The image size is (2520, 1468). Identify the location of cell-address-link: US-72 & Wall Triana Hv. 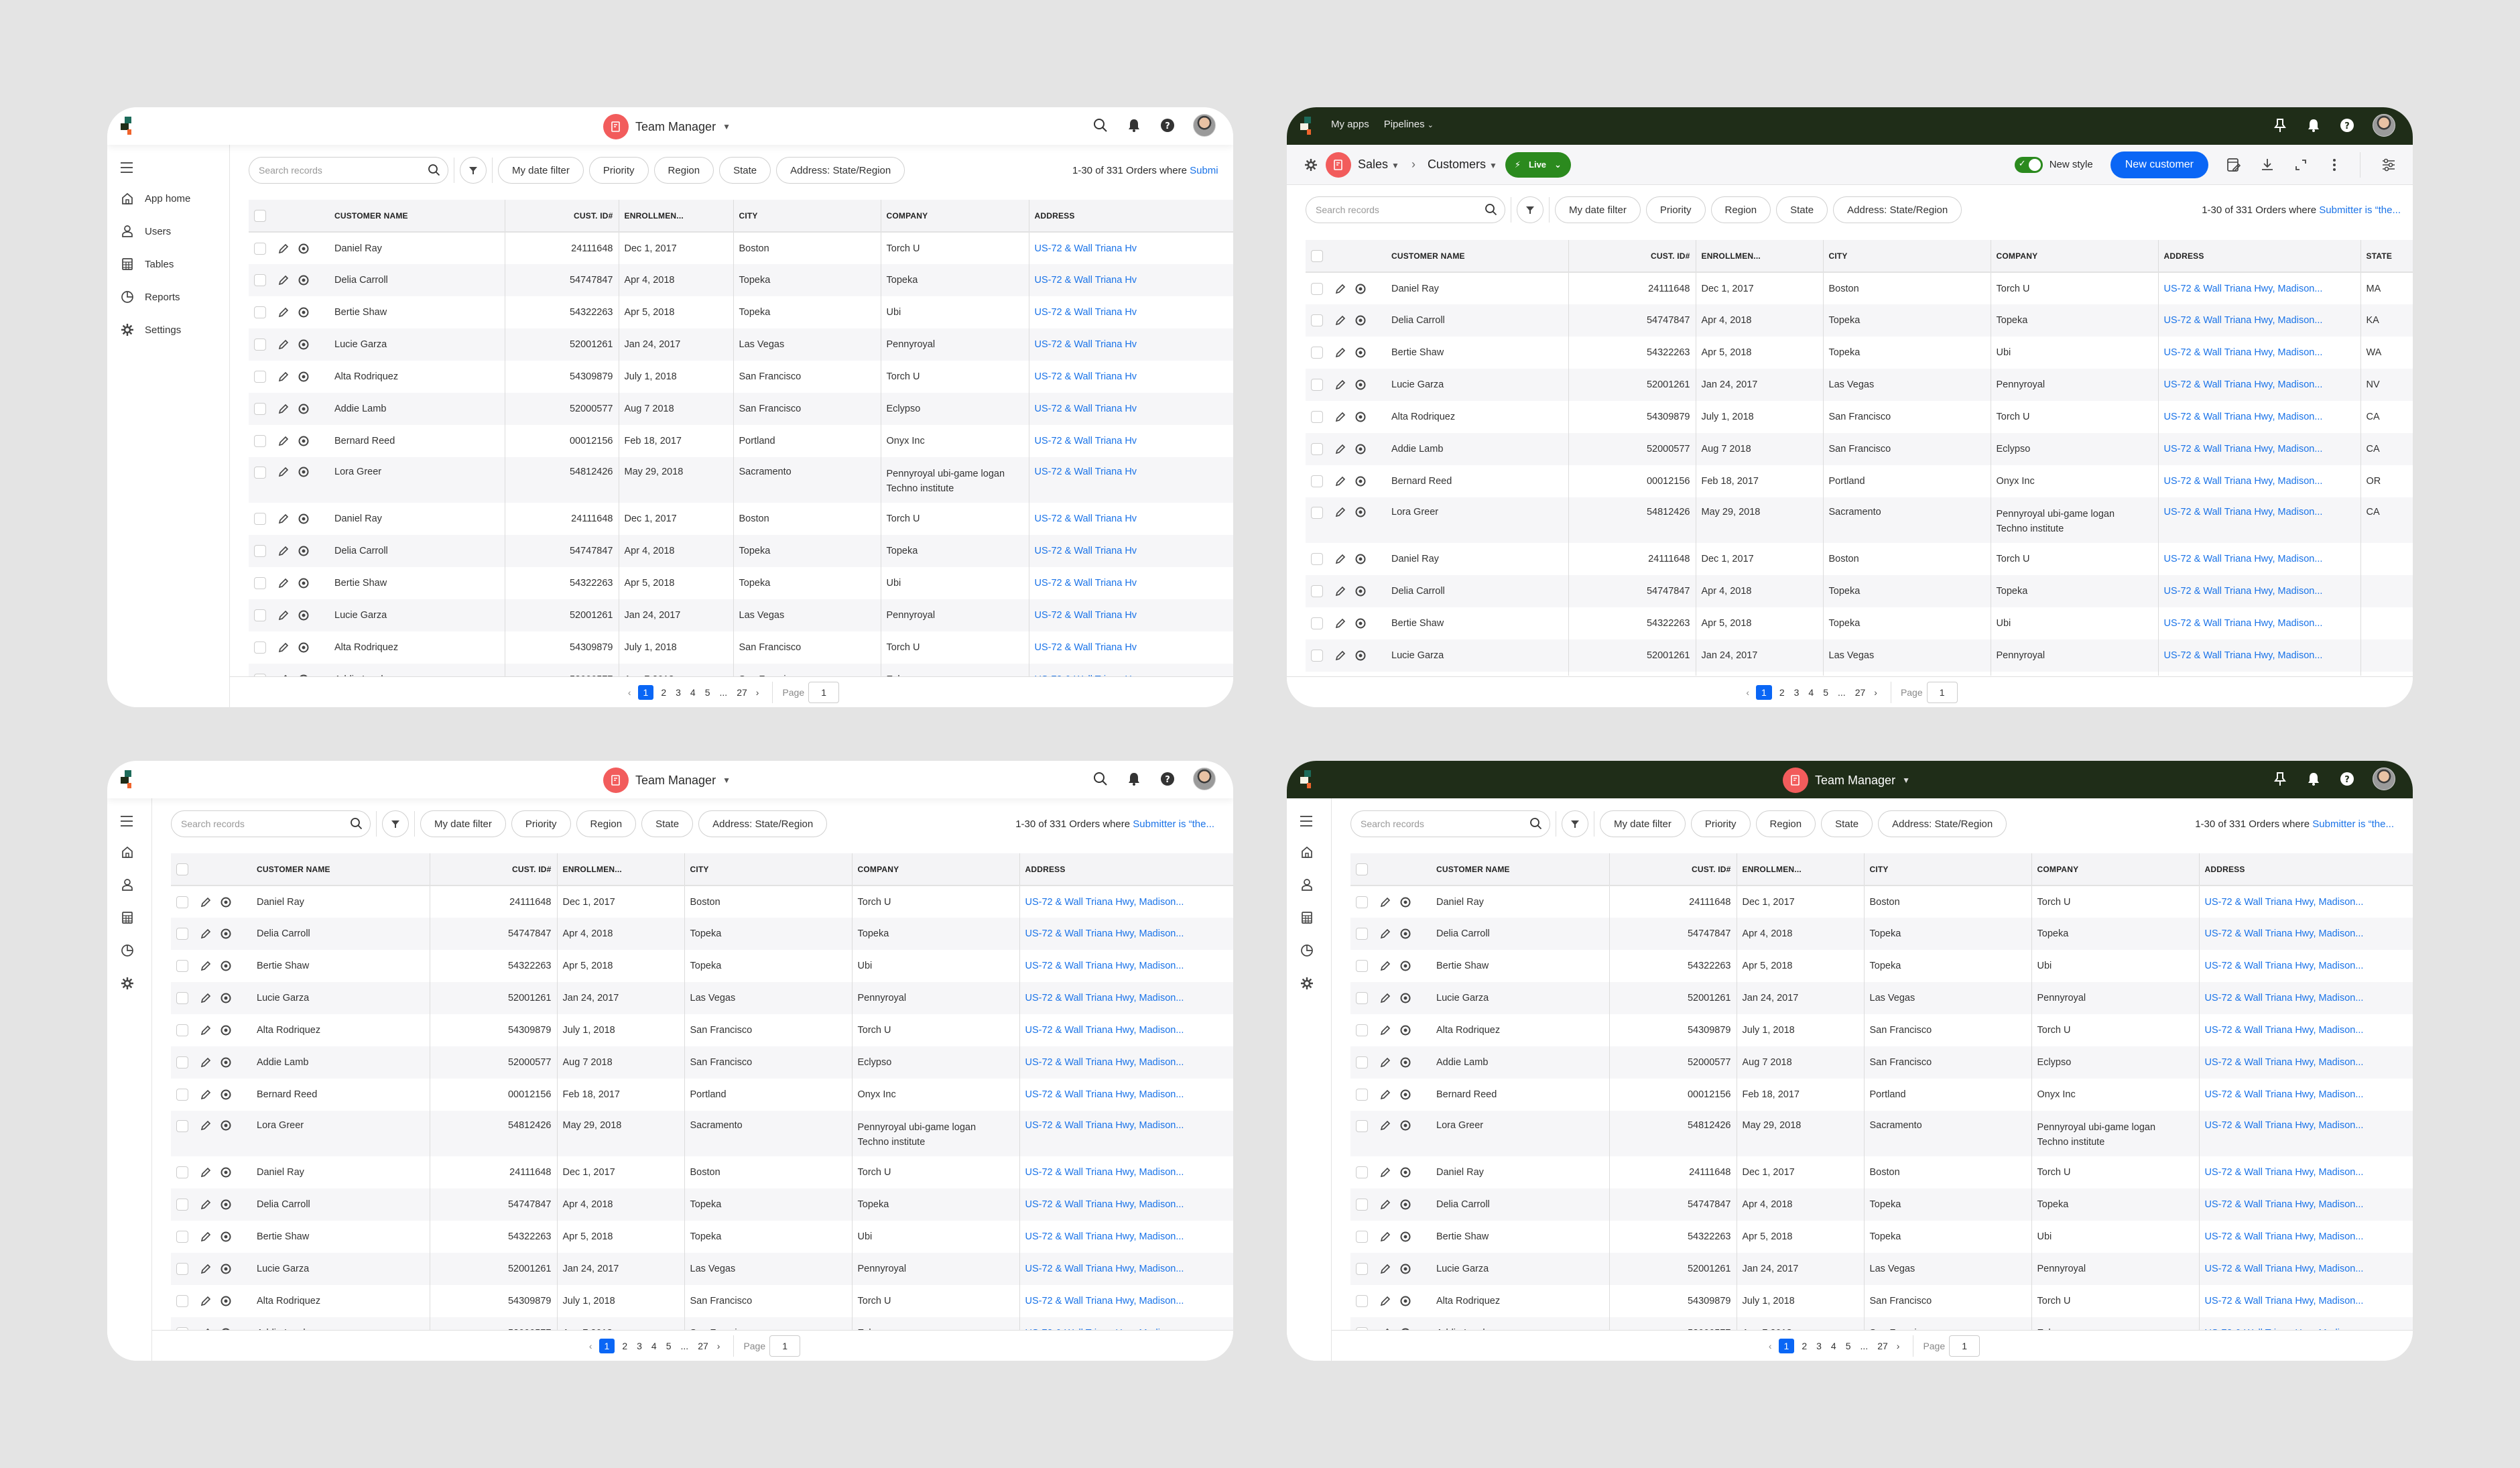
(1130, 441).